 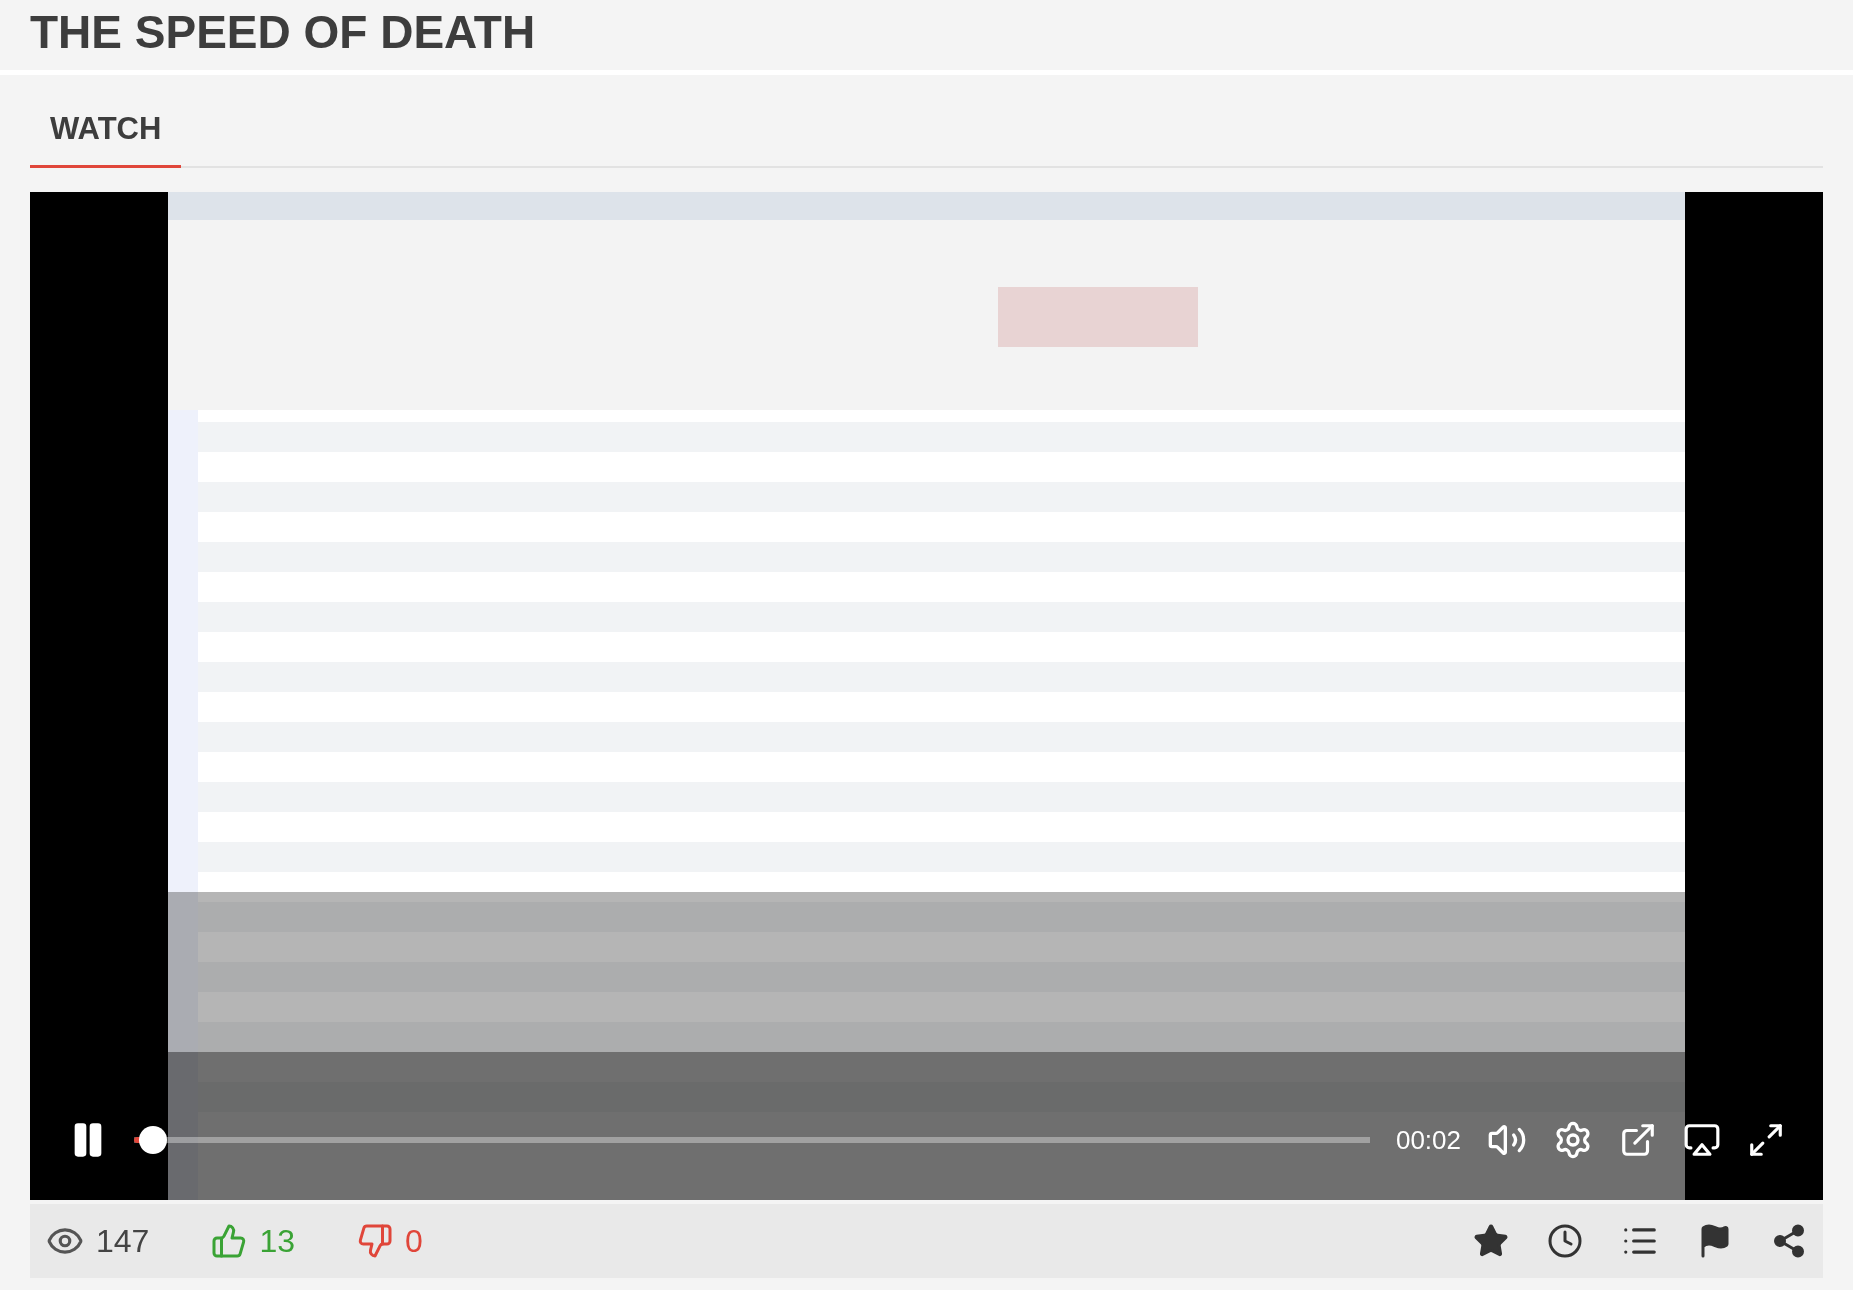 What do you see at coordinates (123, 1241) in the screenshot?
I see `view-count: 147` at bounding box center [123, 1241].